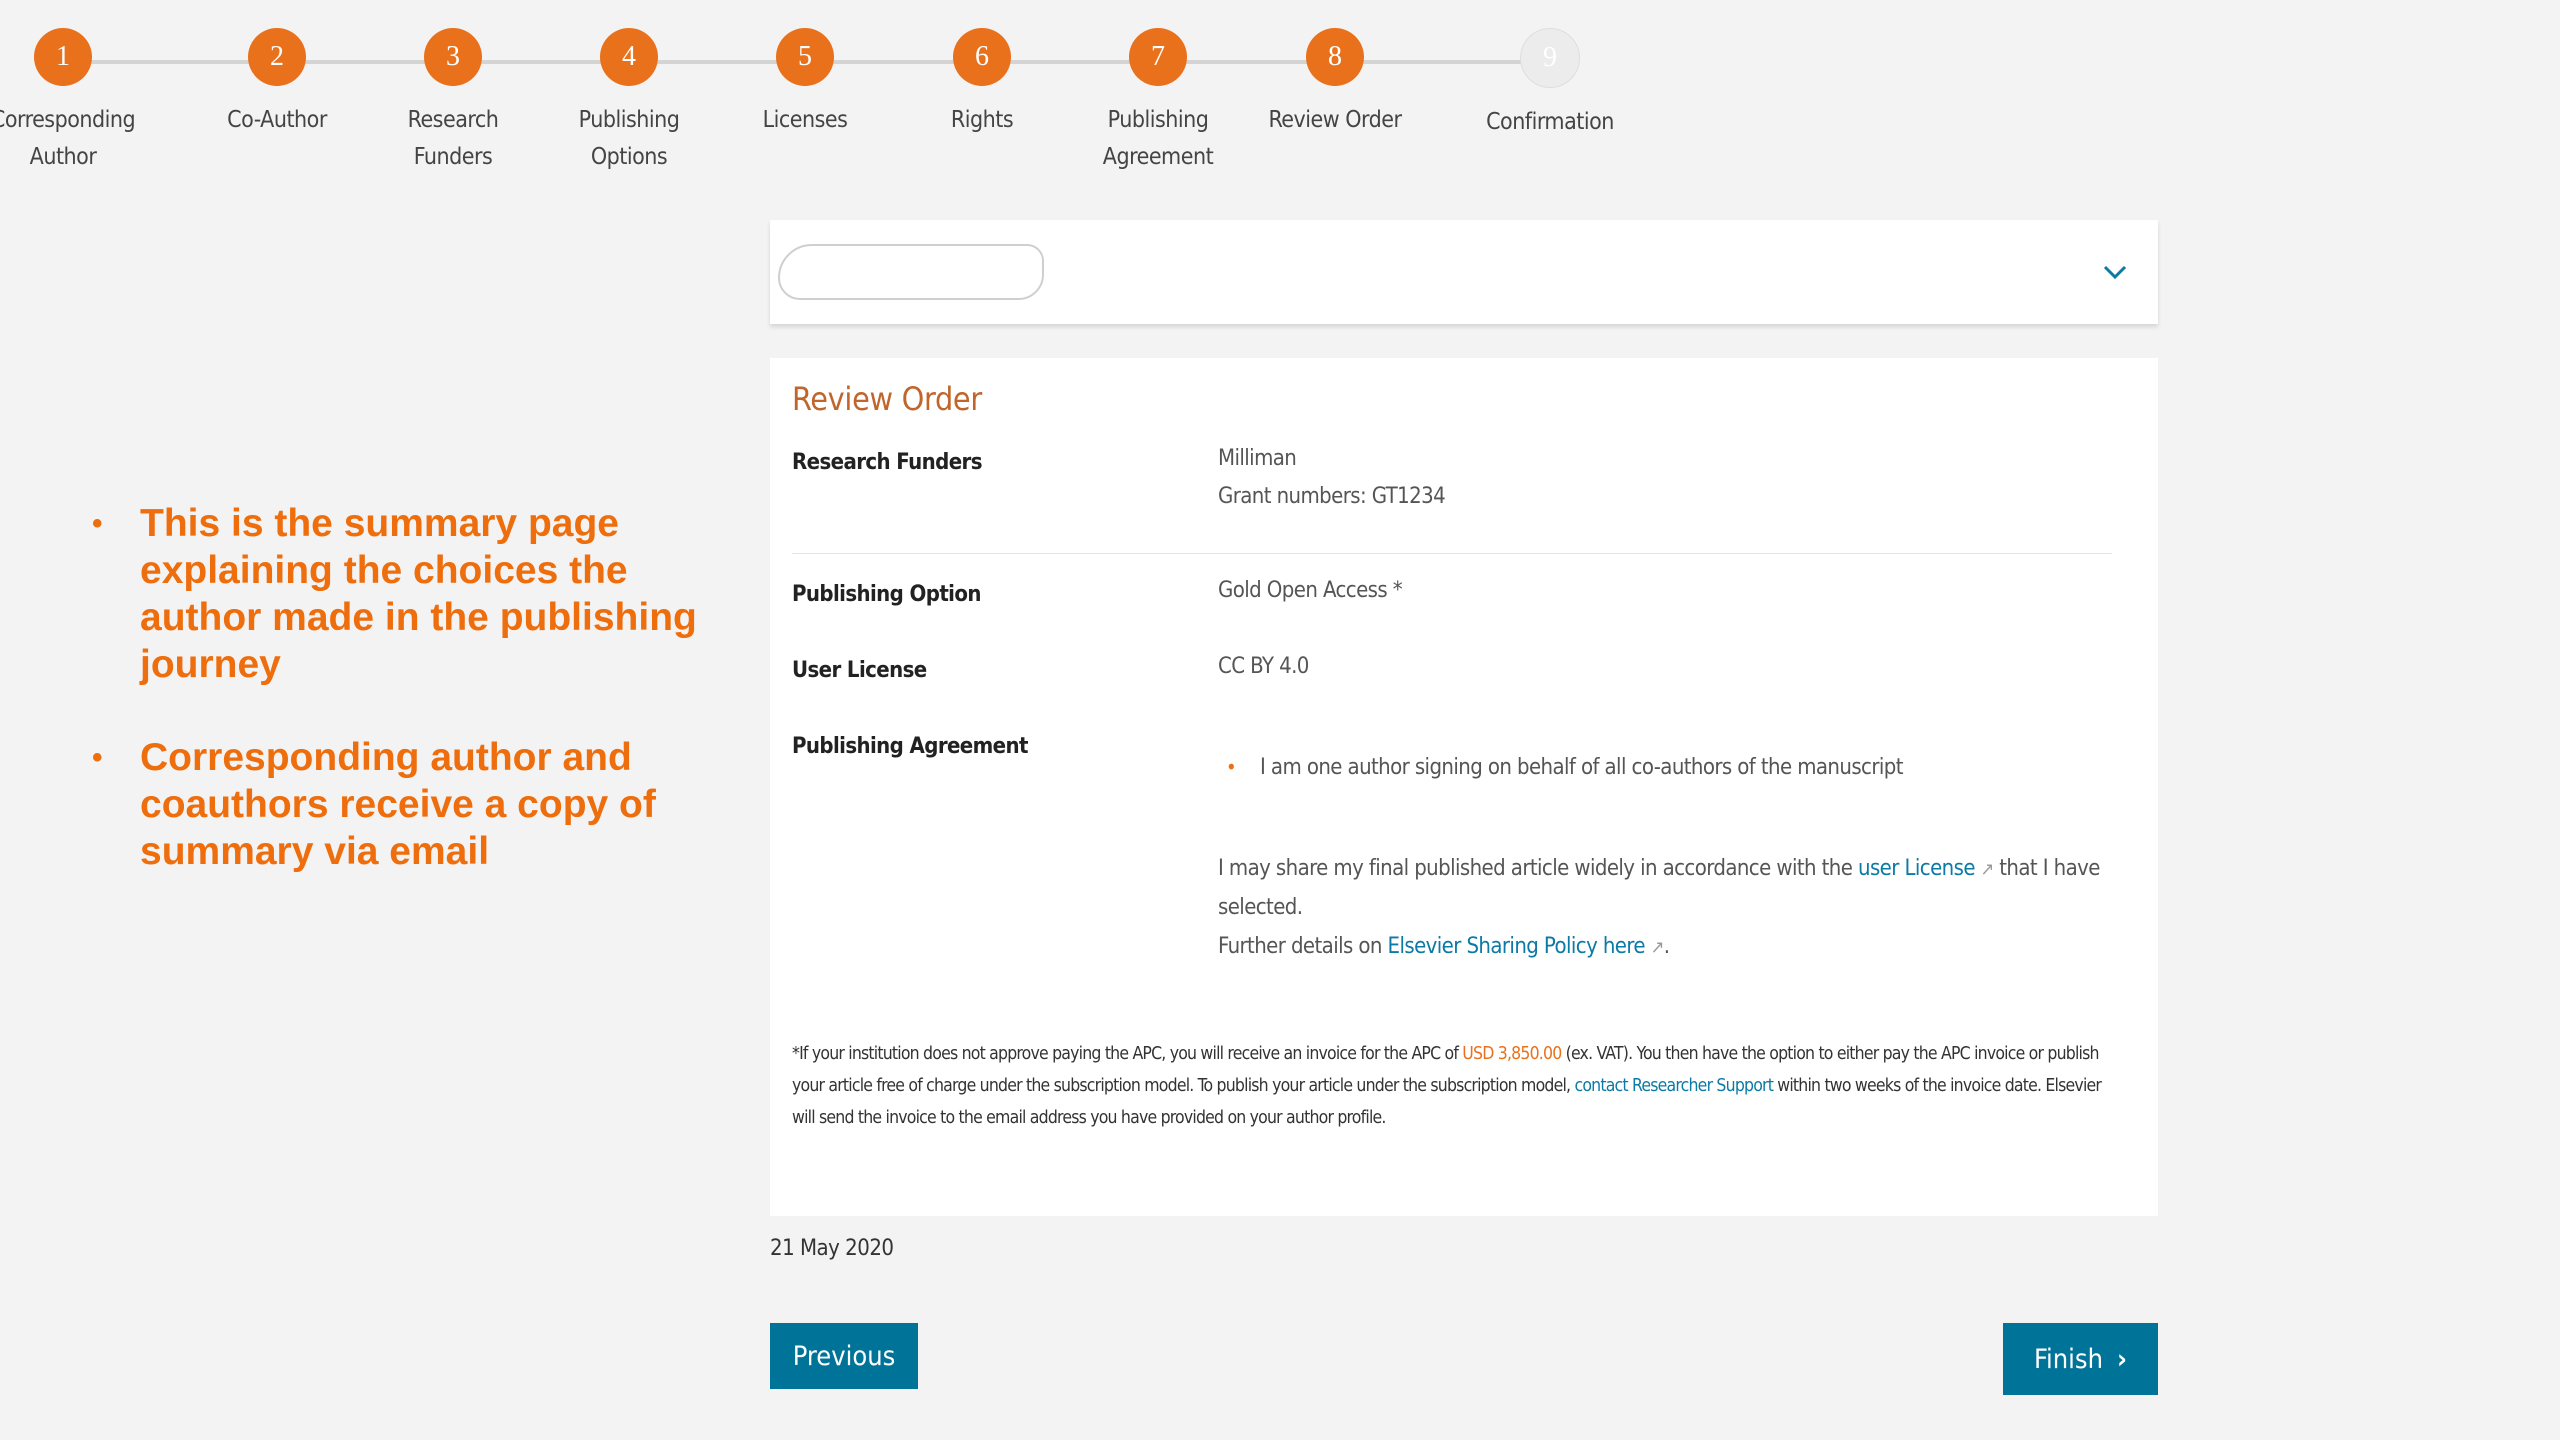 Image resolution: width=2560 pixels, height=1440 pixels. Describe the element at coordinates (1335, 120) in the screenshot. I see `step-label: Review Order` at that location.